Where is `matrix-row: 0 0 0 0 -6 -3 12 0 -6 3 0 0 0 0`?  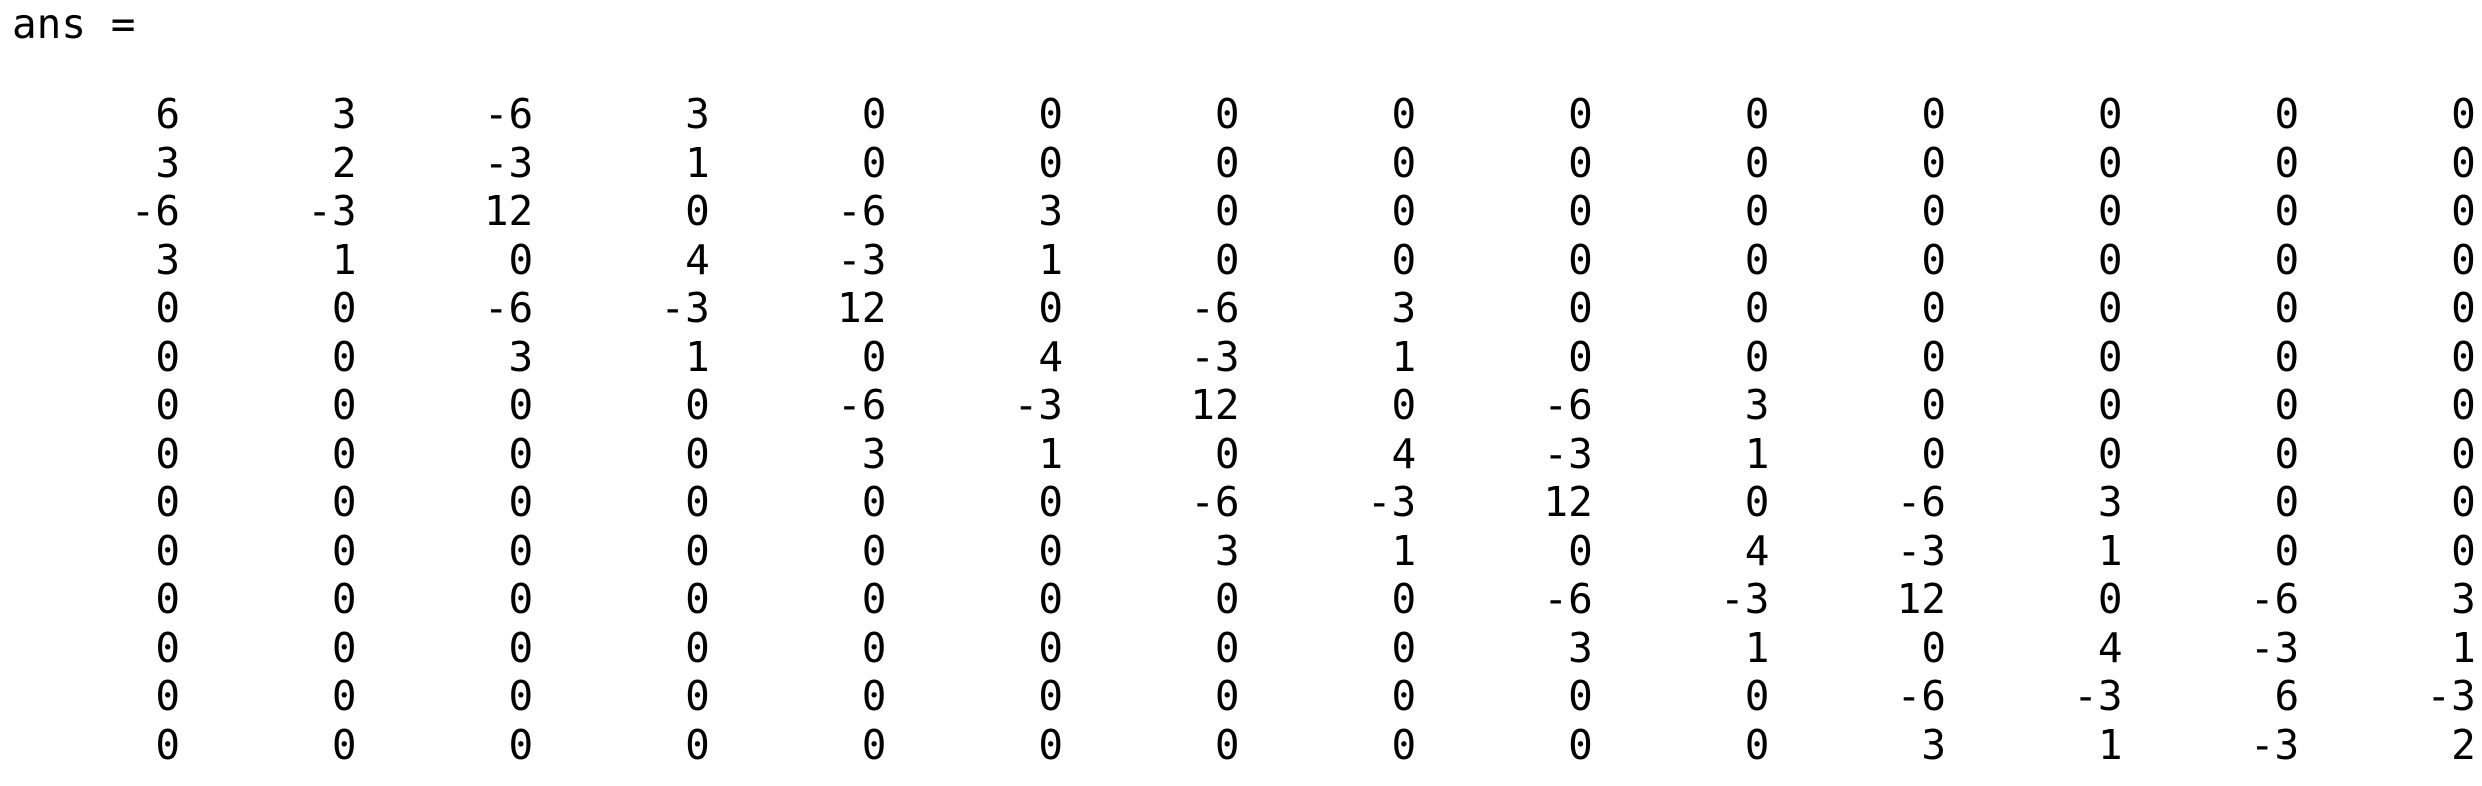
matrix-row: 0 0 0 0 -6 -3 12 0 -6 3 0 0 0 0 is located at coordinates (1241, 405).